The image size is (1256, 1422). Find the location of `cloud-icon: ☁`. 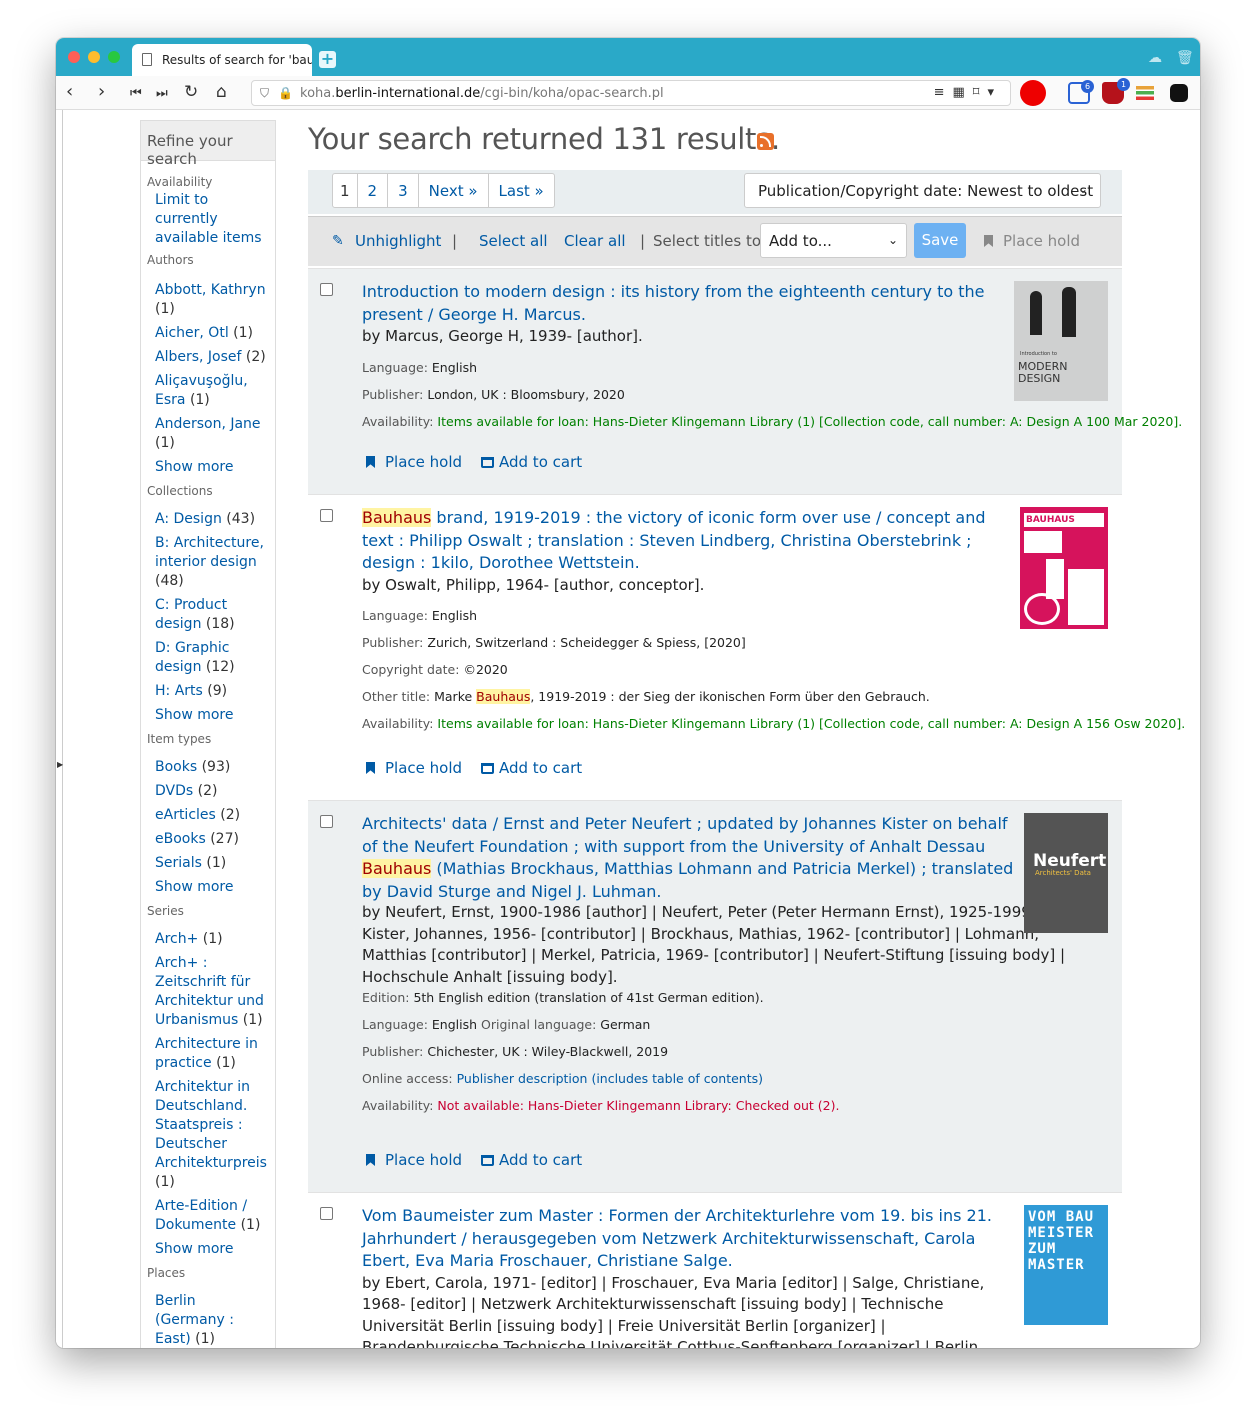

cloud-icon: ☁ is located at coordinates (1155, 58).